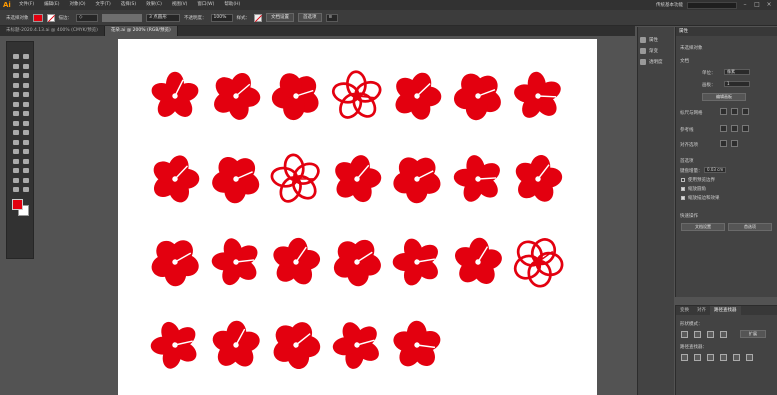  I want to click on pencil-tool-icon, so click(26, 104).